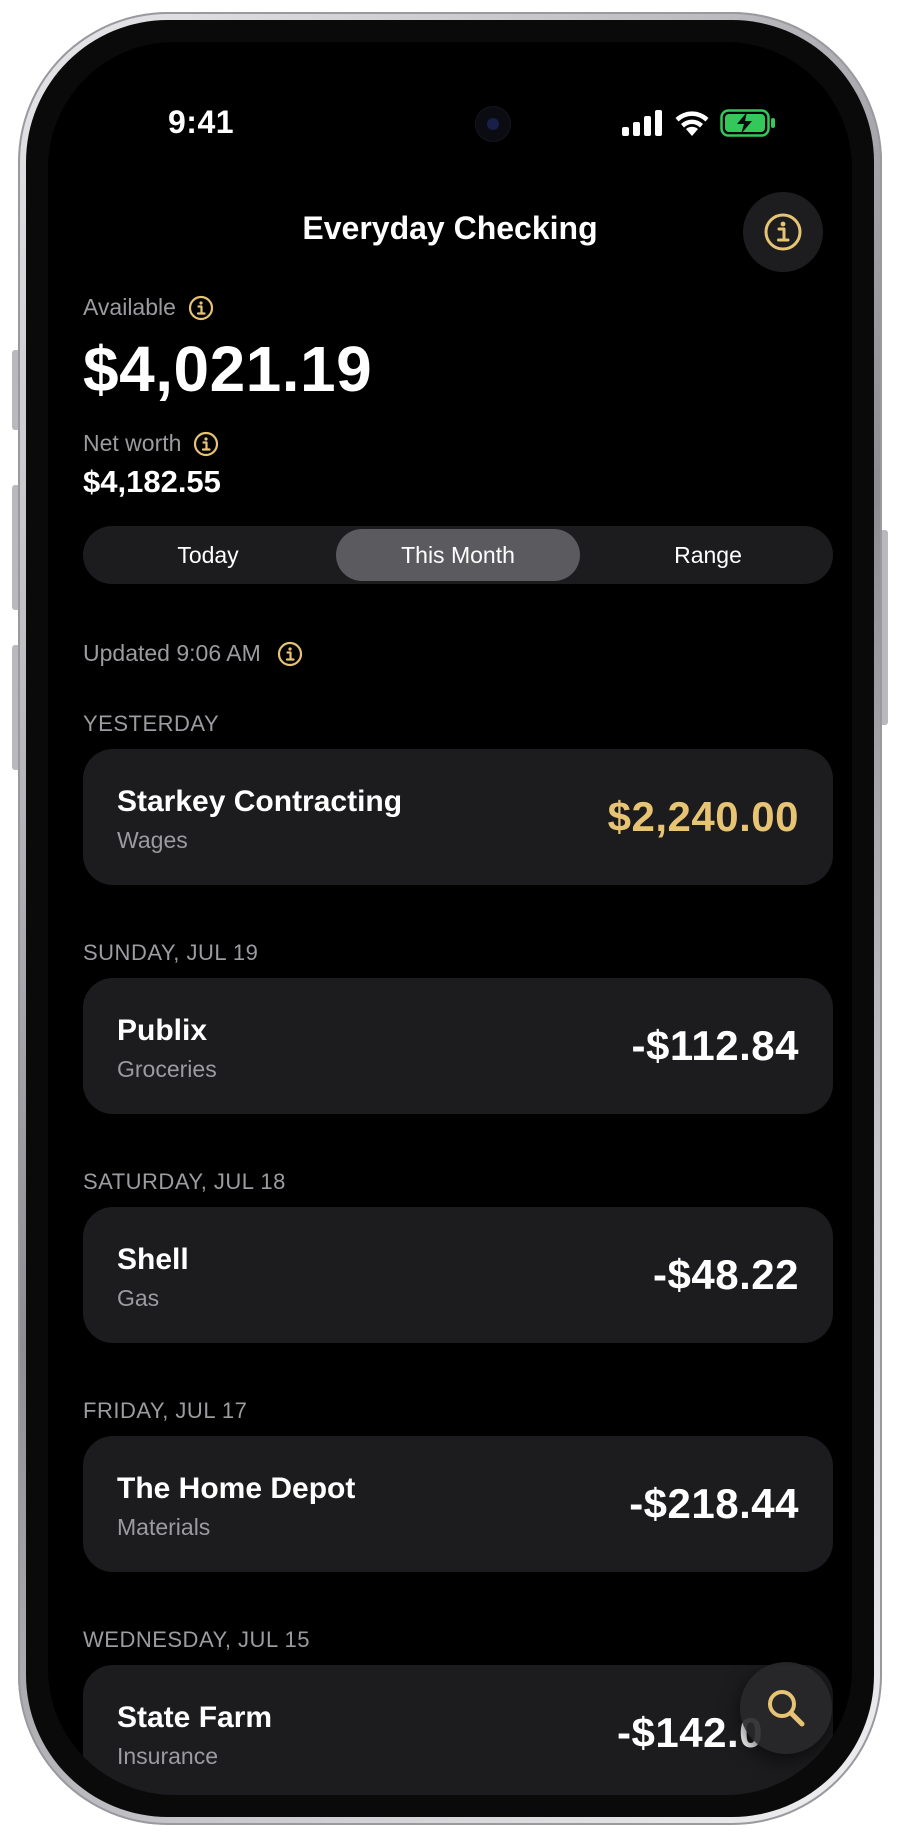  I want to click on net-worth-label-row: Net worth, so click(151, 443).